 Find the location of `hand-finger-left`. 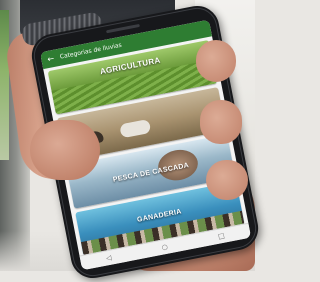

hand-finger-left is located at coordinates (65, 150).